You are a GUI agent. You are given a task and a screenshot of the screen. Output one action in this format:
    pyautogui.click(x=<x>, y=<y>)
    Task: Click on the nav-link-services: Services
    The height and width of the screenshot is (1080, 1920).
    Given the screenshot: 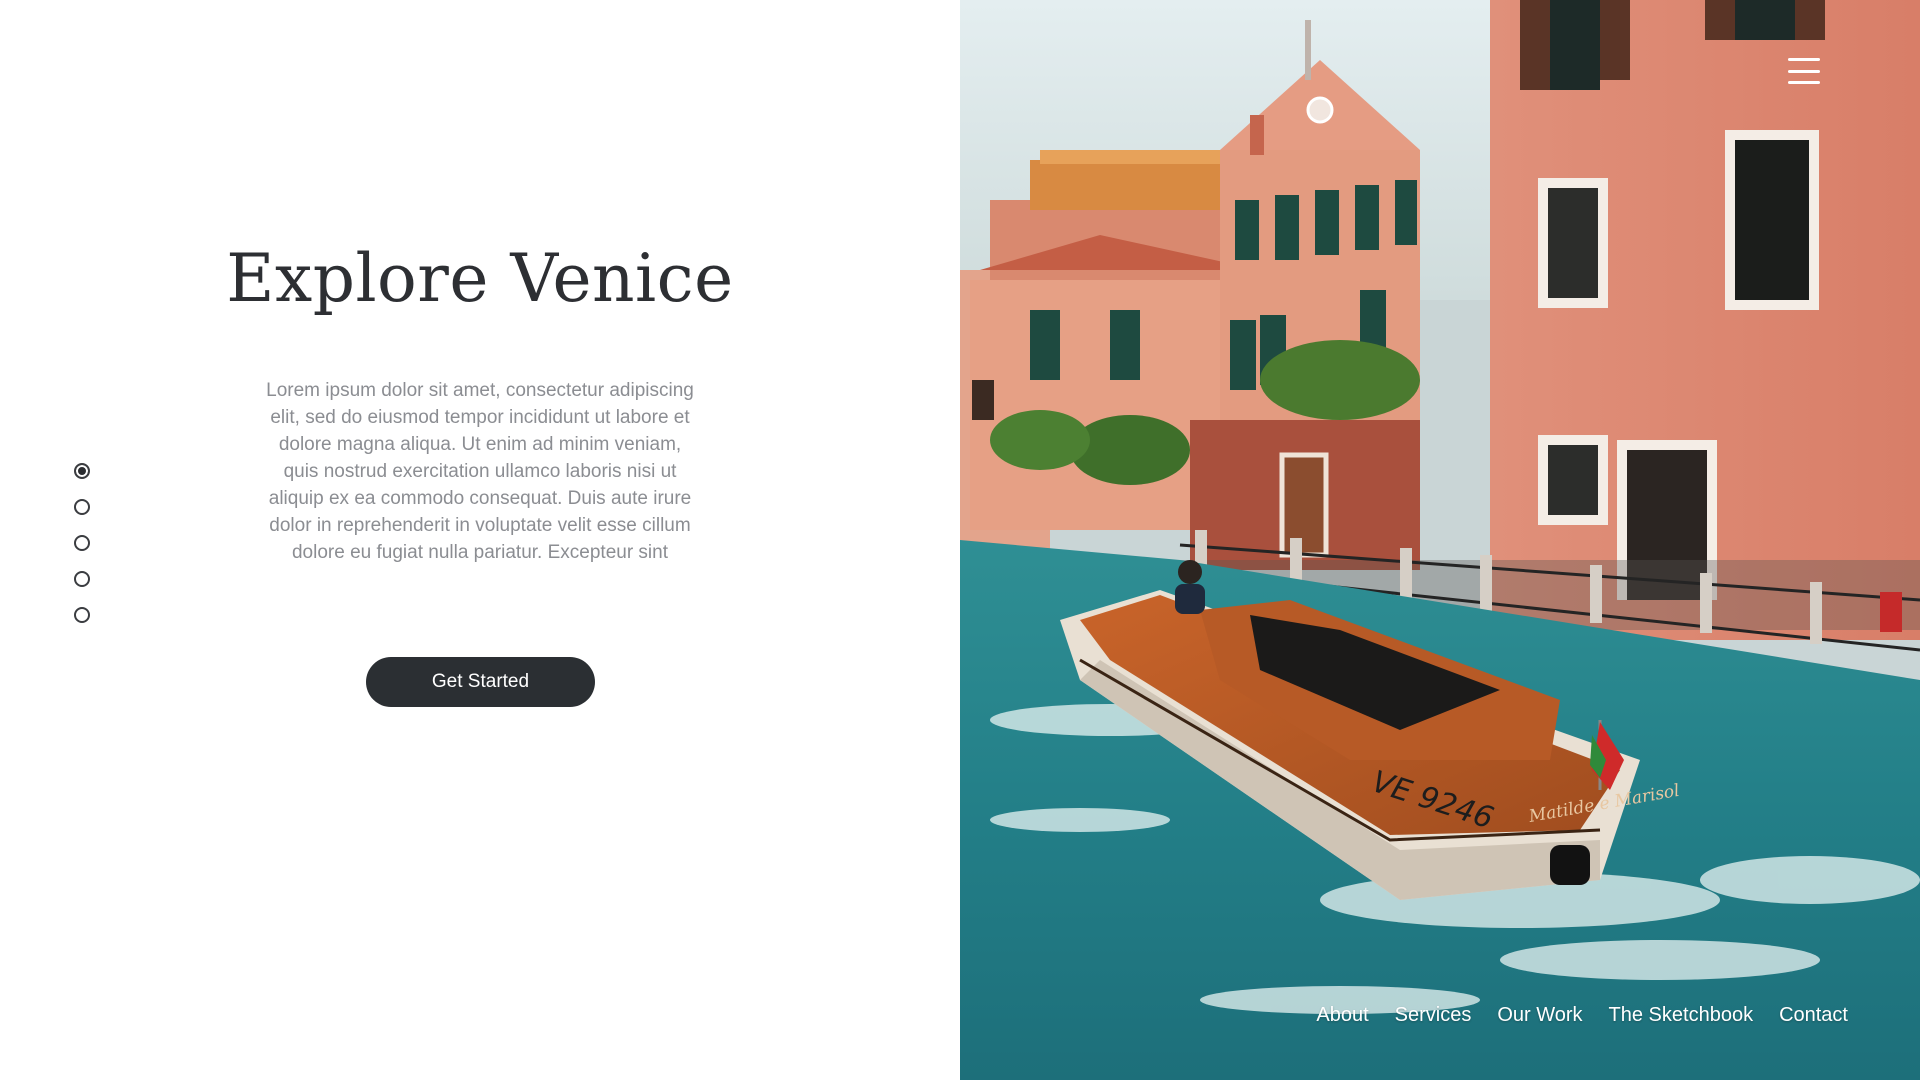 What is the action you would take?
    pyautogui.click(x=1433, y=1015)
    